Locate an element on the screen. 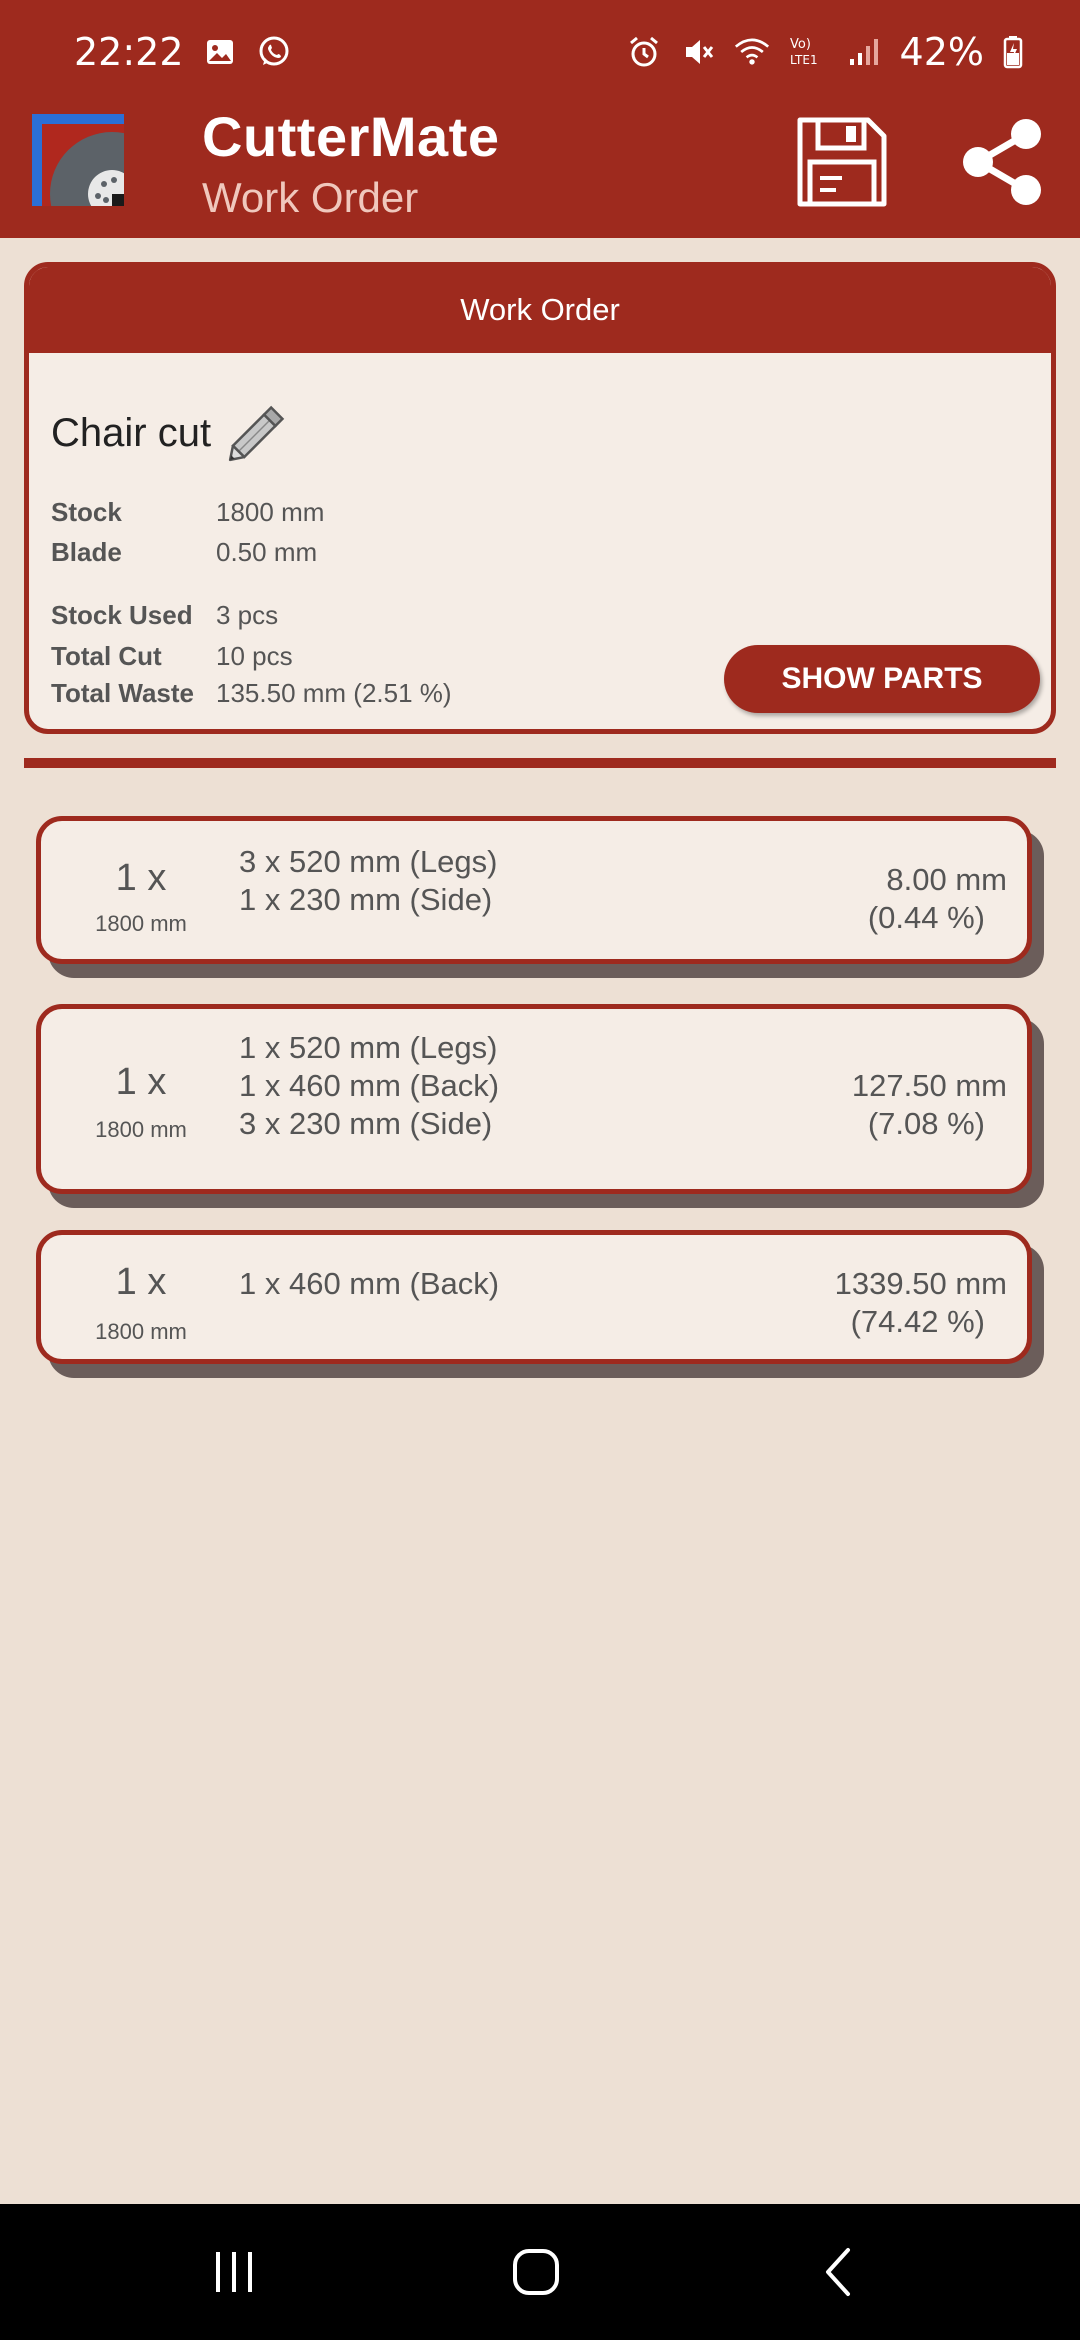 The height and width of the screenshot is (2340, 1080). save-icon is located at coordinates (842, 162).